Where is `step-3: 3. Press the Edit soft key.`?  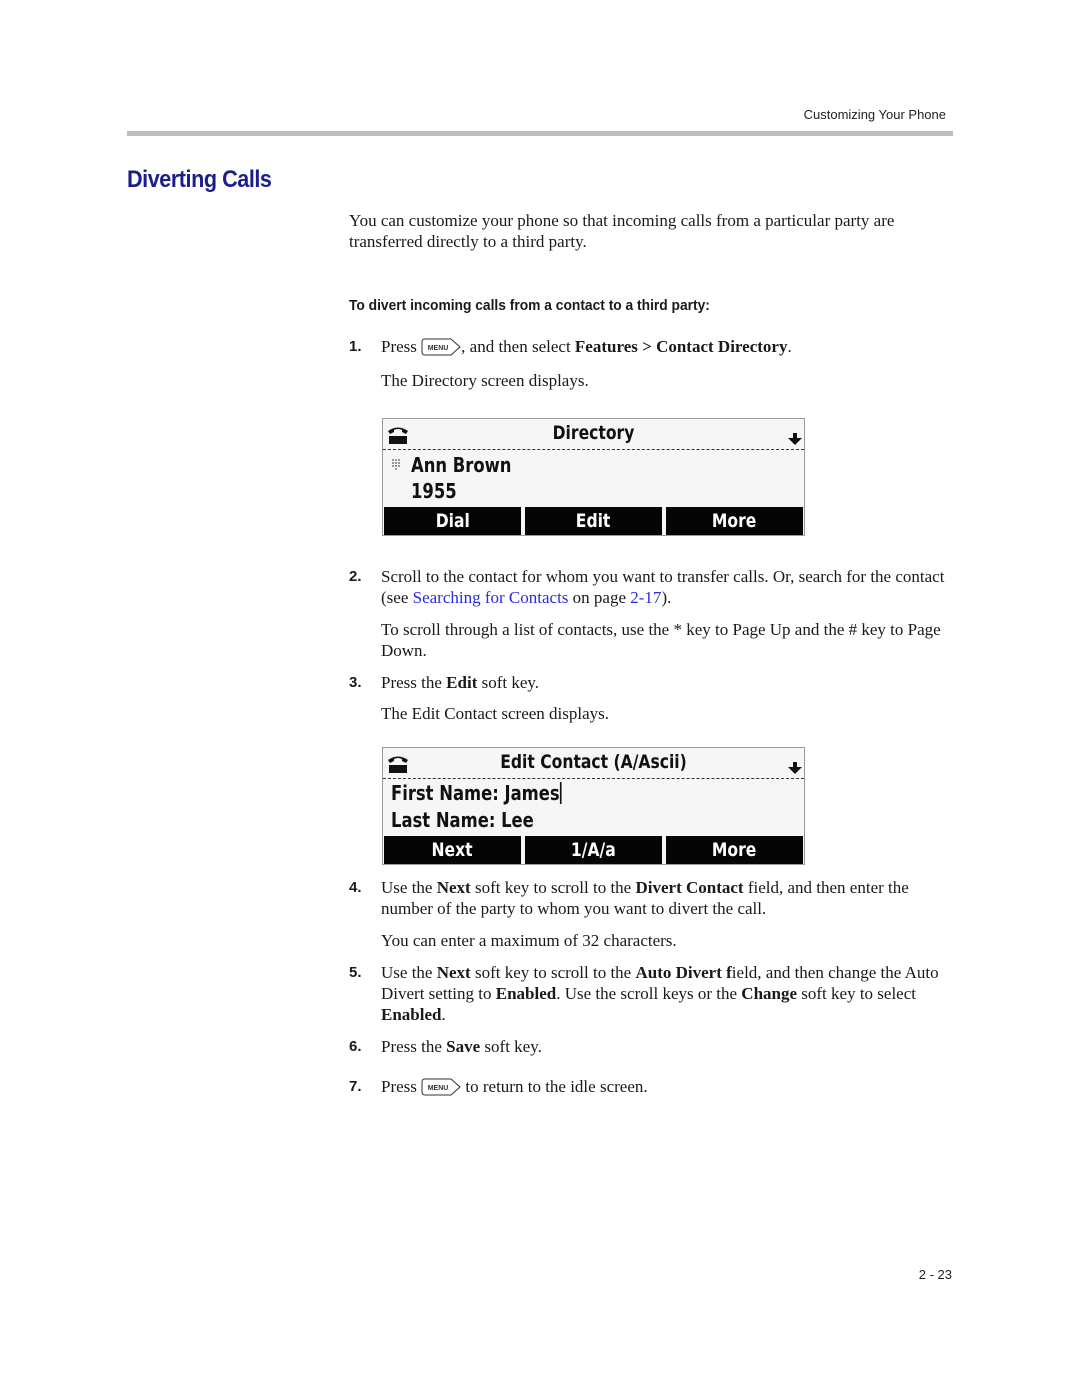 step-3: 3. Press the Edit soft key. is located at coordinates (651, 682).